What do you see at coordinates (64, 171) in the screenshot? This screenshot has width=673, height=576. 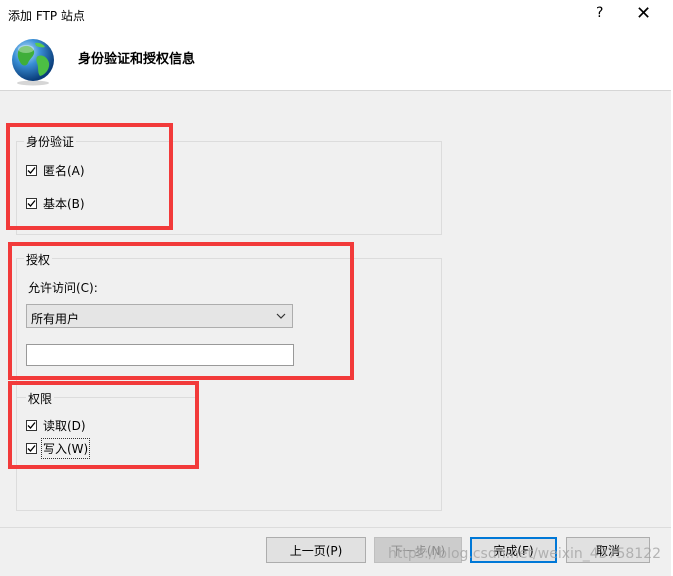 I see `anonymous-label: 匿名(A)` at bounding box center [64, 171].